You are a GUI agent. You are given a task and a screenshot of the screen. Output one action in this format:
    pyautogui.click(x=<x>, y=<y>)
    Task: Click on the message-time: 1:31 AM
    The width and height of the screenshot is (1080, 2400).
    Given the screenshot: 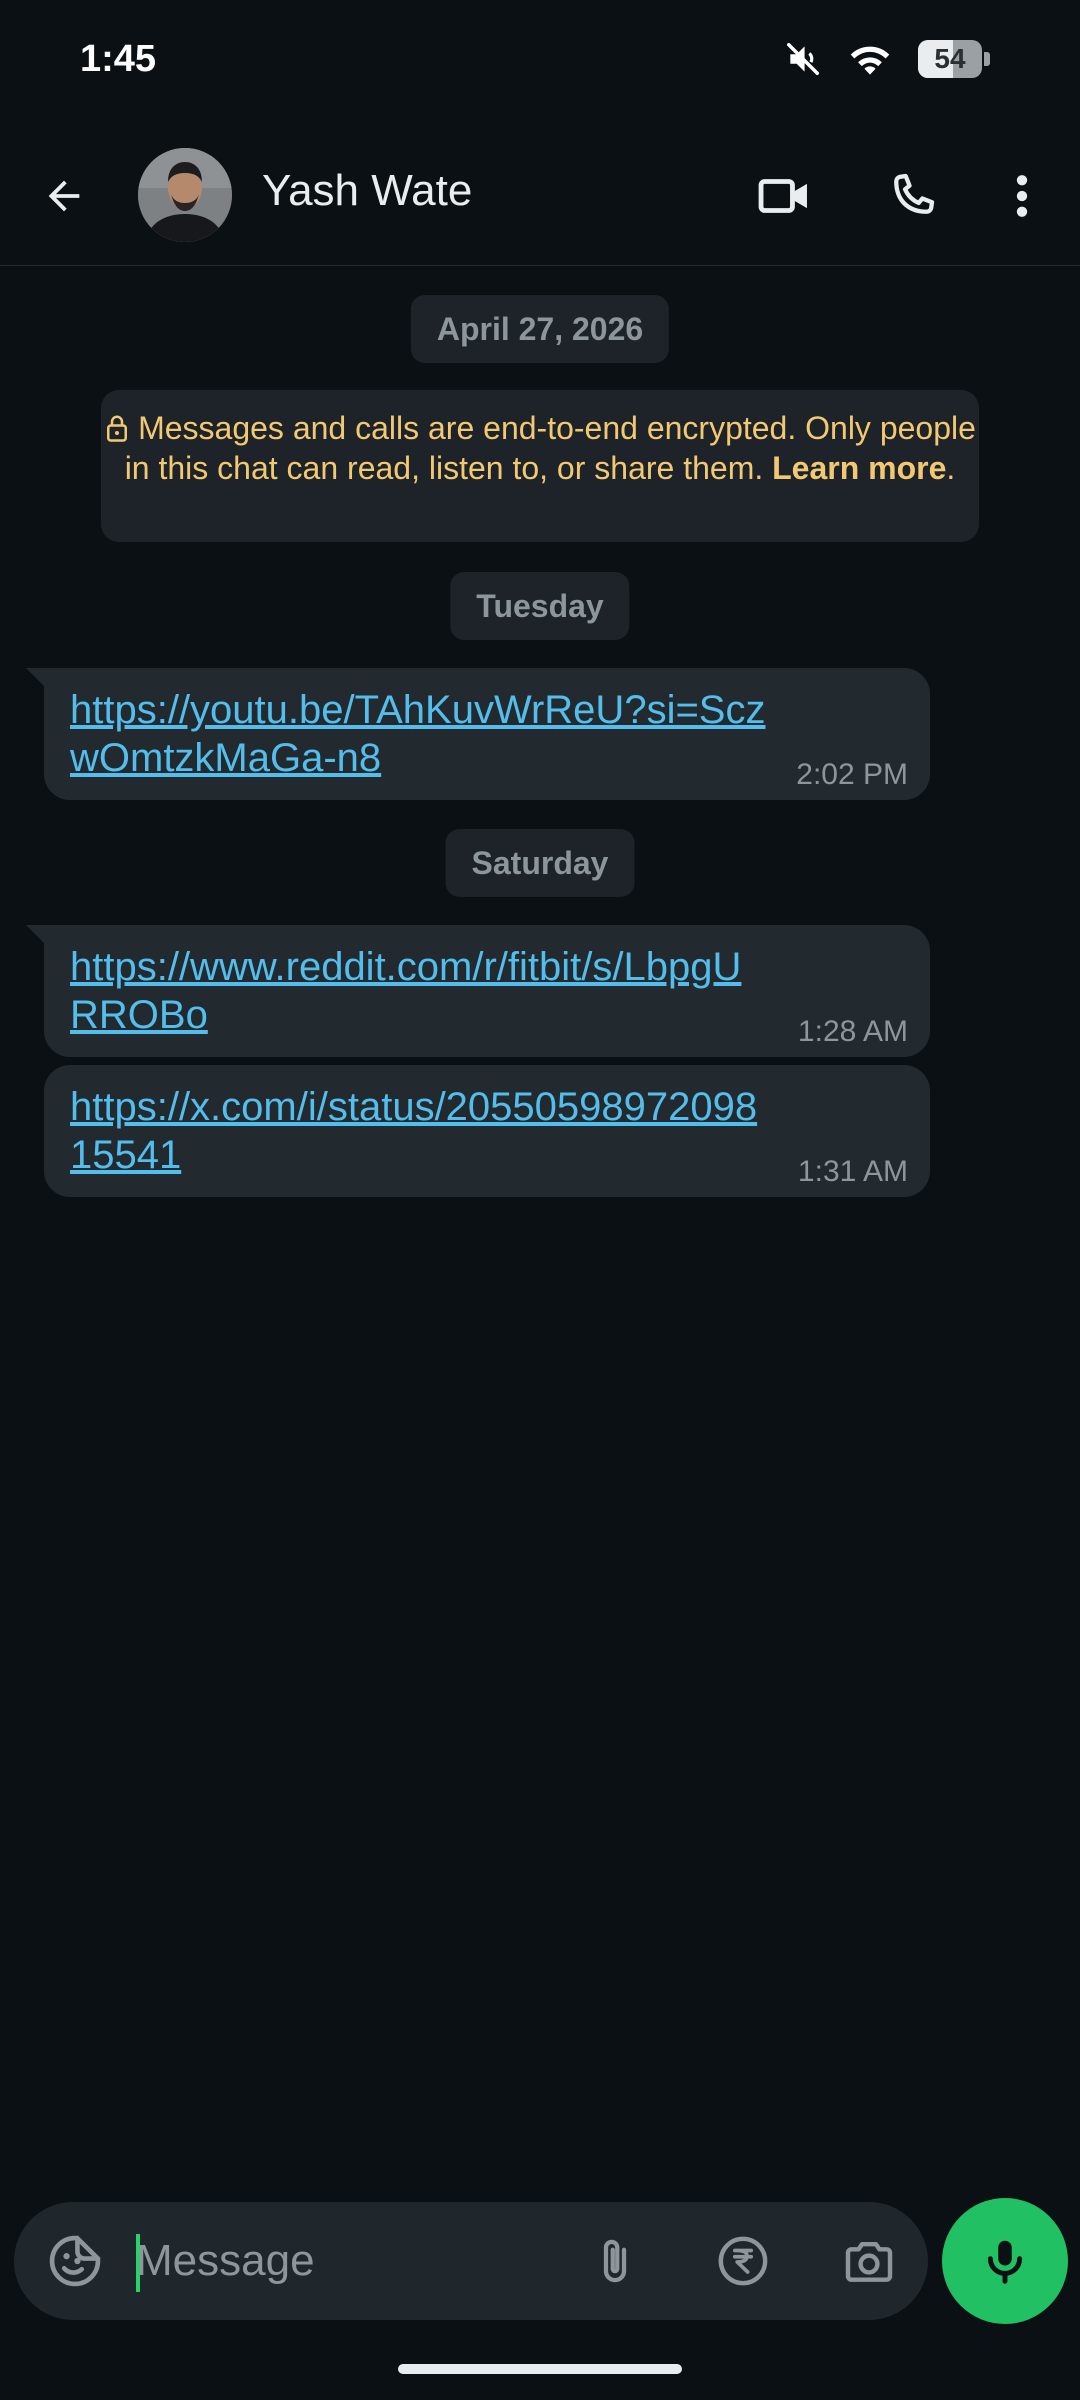 What is the action you would take?
    pyautogui.click(x=852, y=1171)
    